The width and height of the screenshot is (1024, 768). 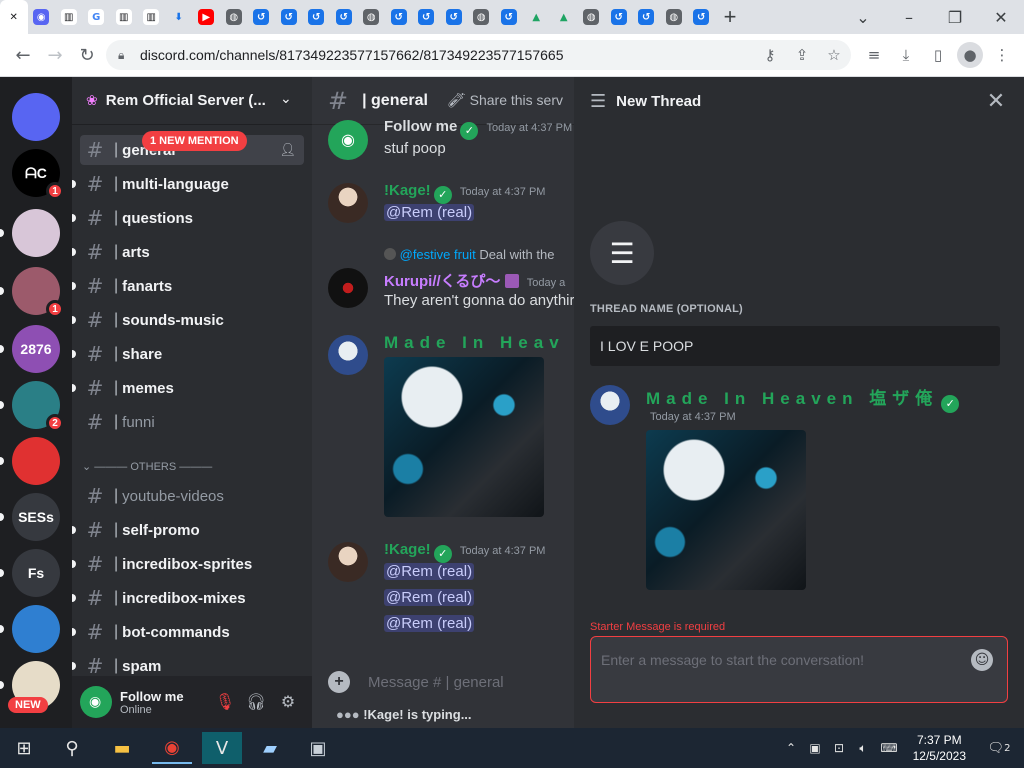 What do you see at coordinates (478, 129) in the screenshot?
I see `message-author: Follow me ✓ Today at 4:37 PM` at bounding box center [478, 129].